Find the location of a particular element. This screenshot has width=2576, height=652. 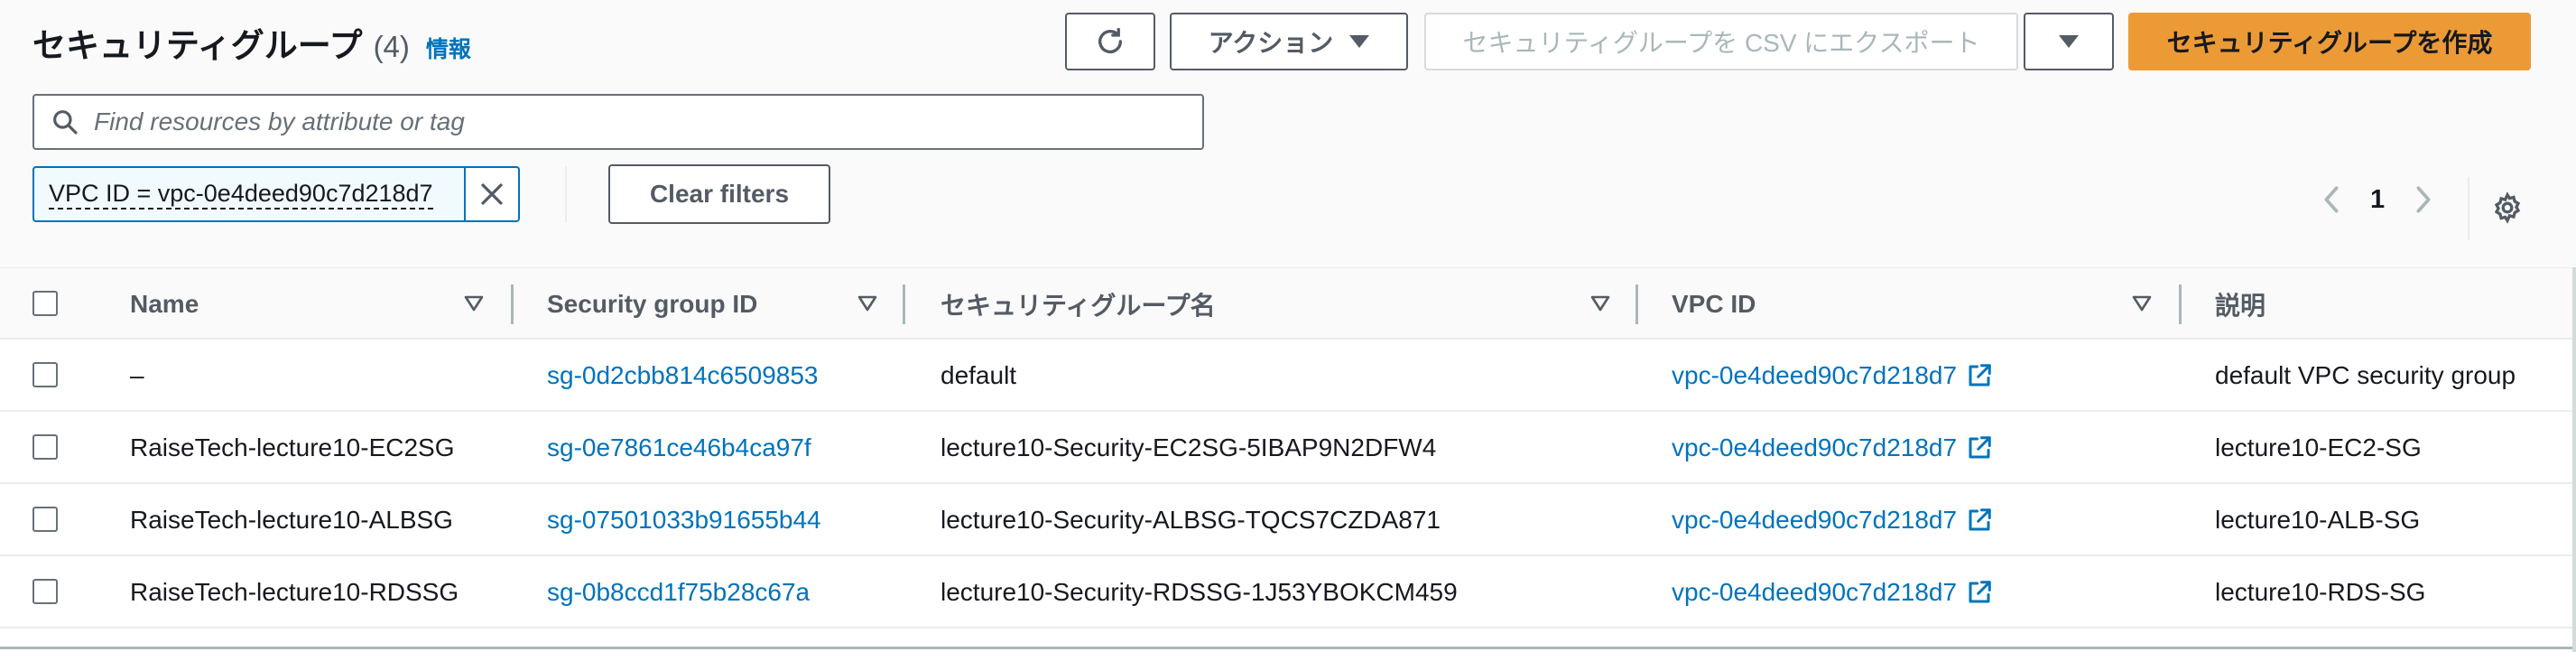

resource-count: (4) is located at coordinates (391, 46).